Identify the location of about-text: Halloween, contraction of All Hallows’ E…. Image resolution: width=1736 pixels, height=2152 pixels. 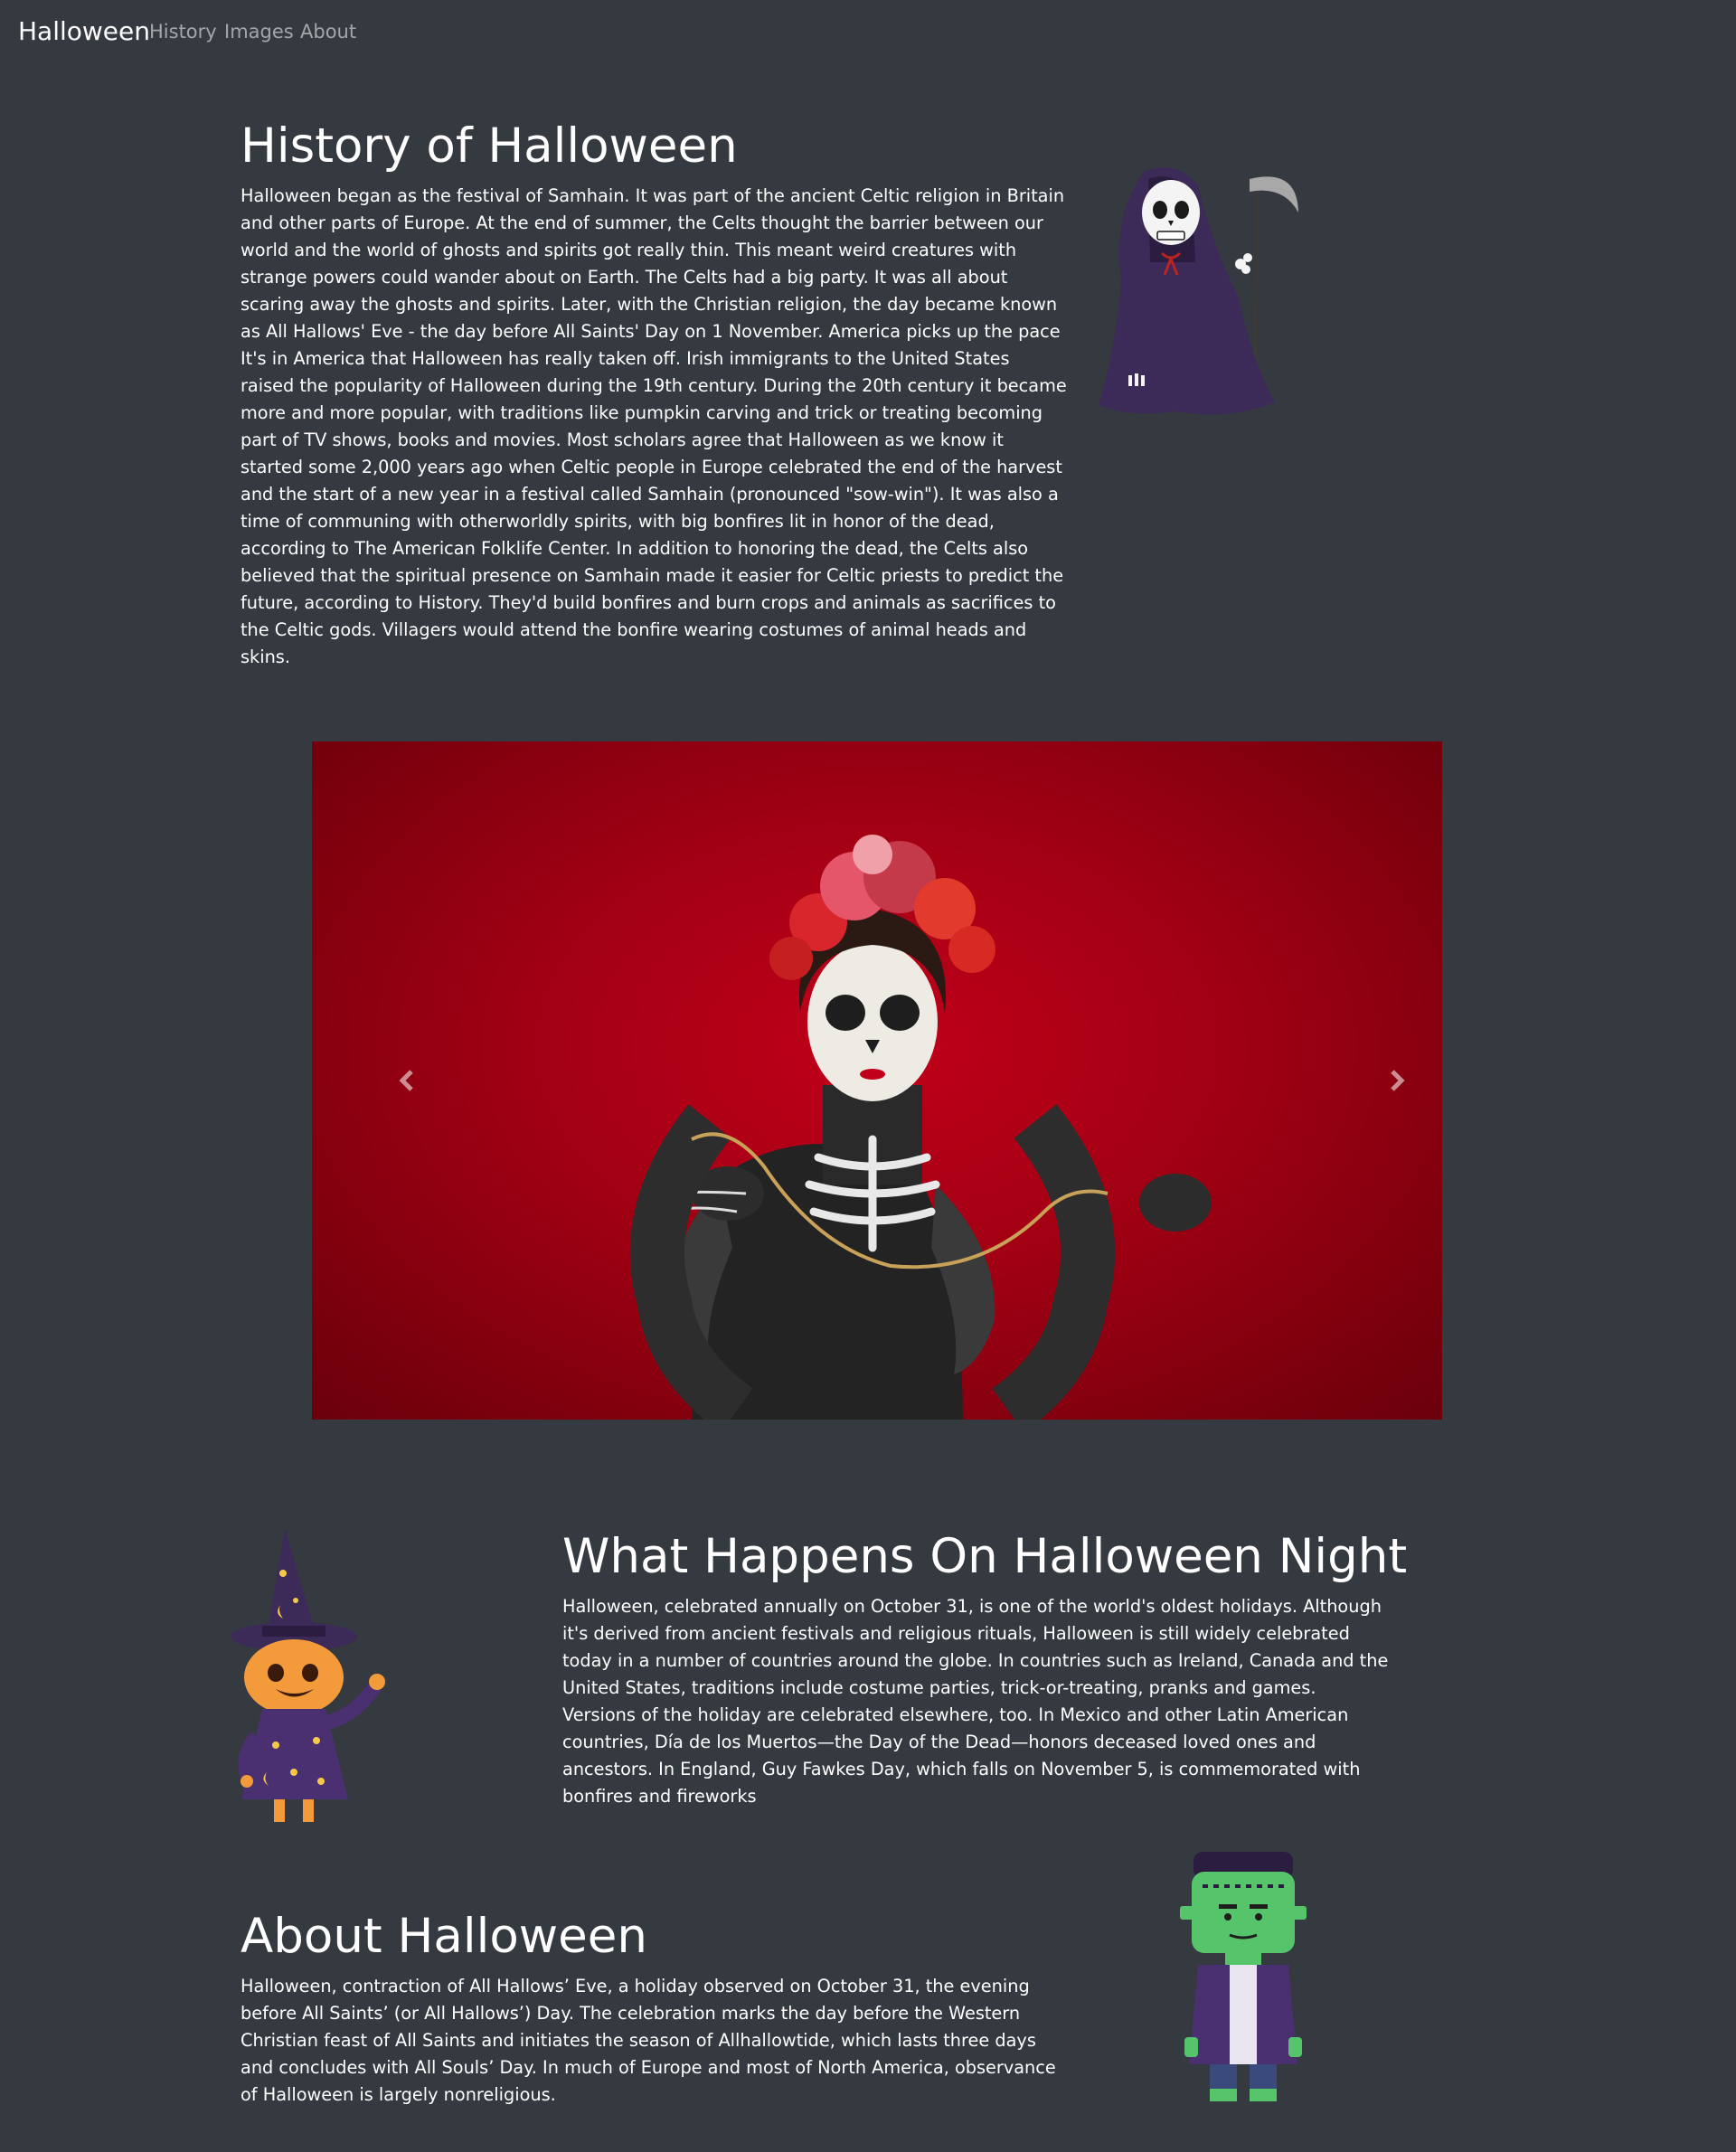
(649, 2041).